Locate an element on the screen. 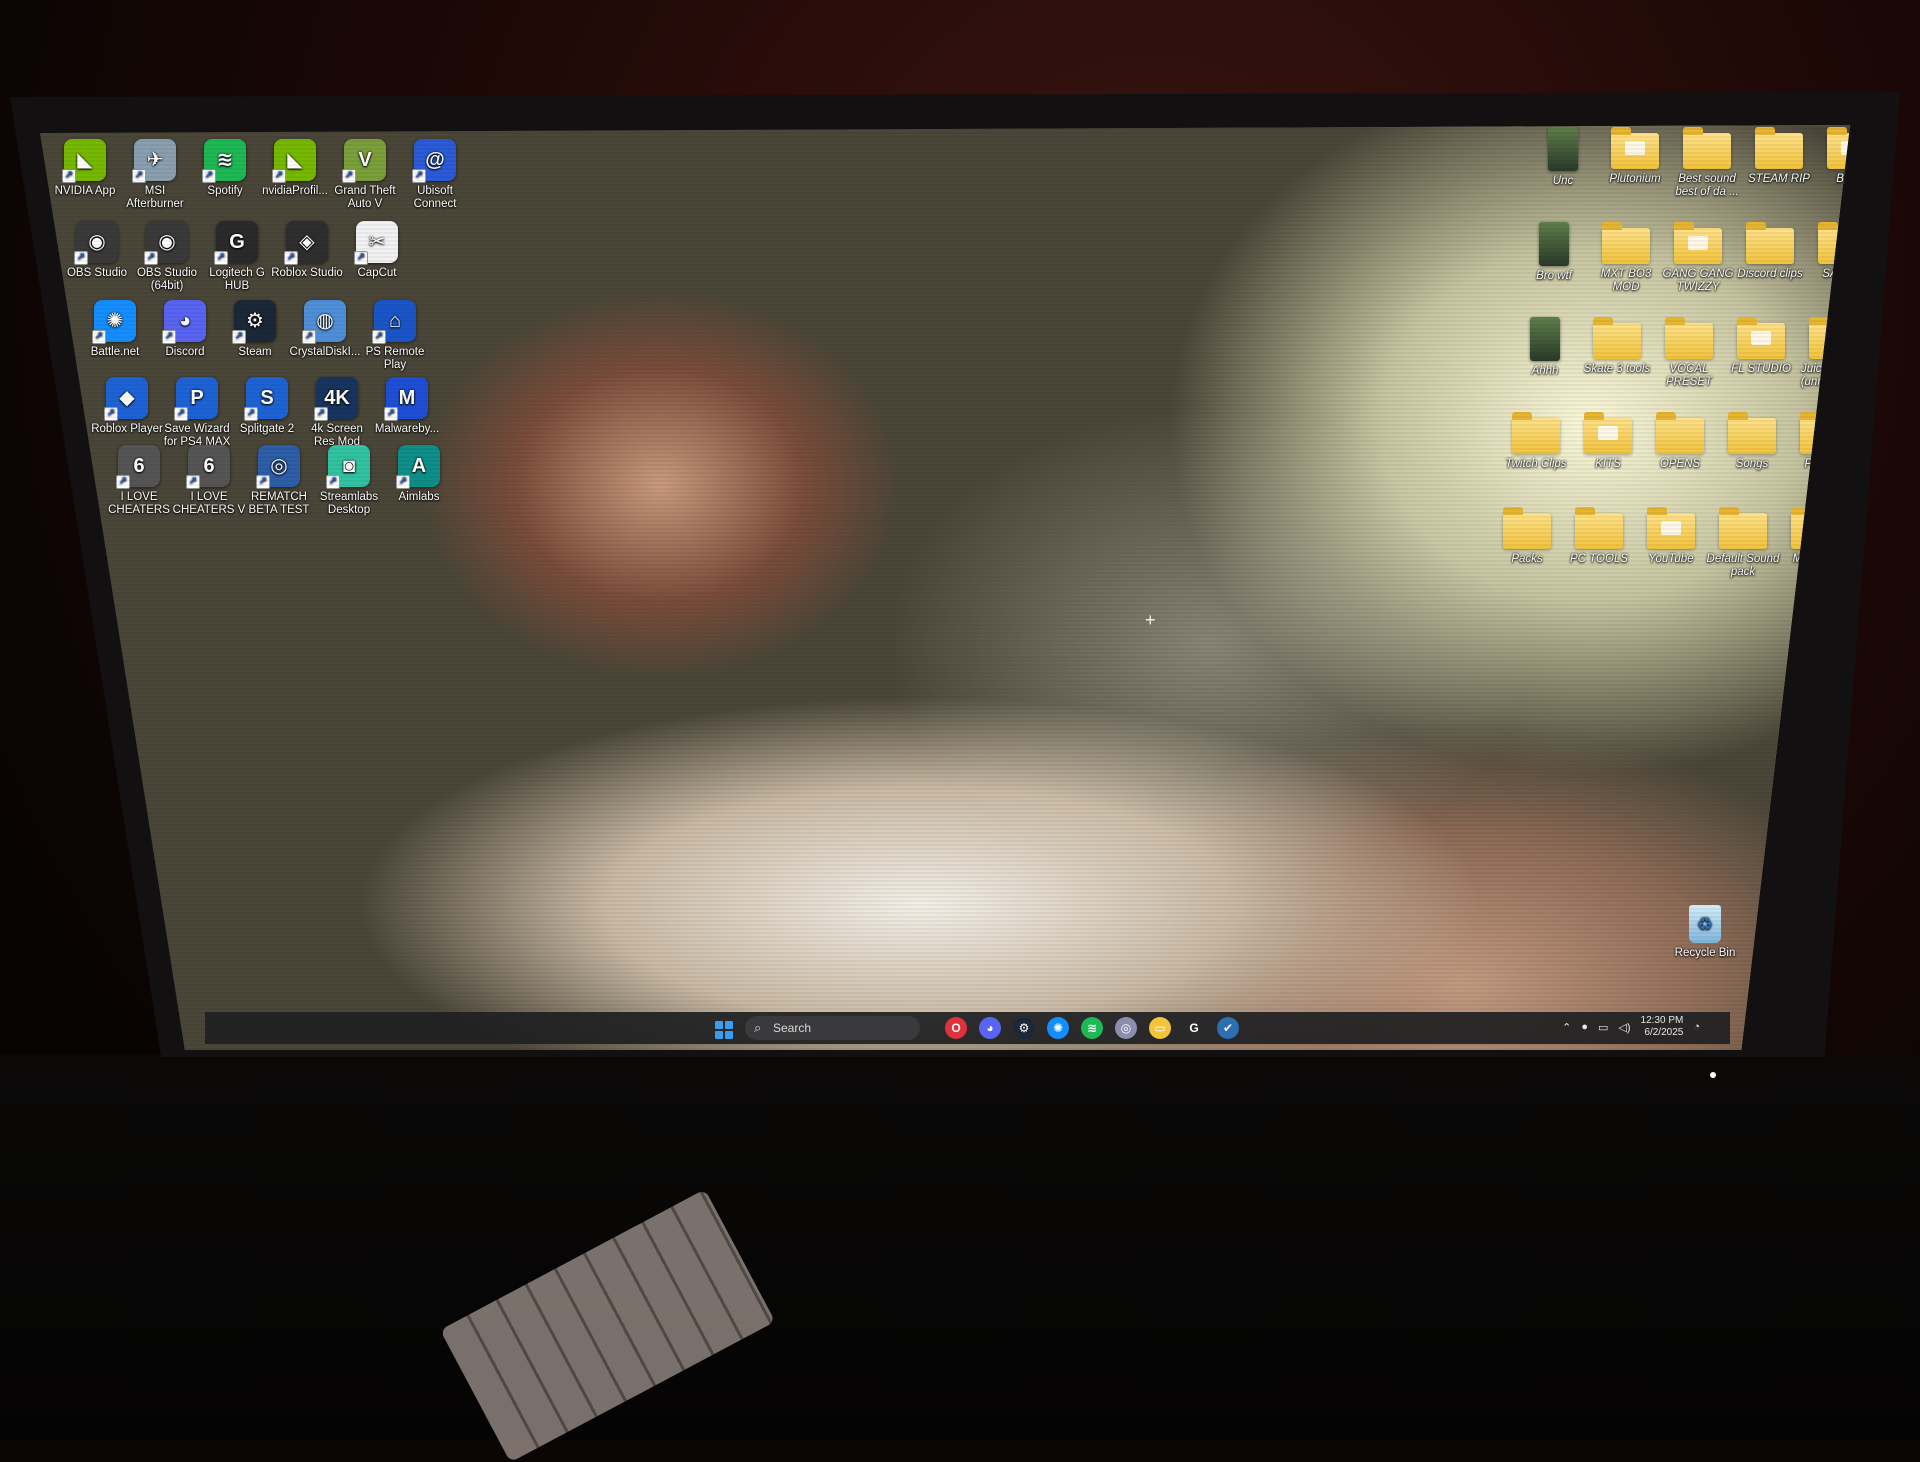 The width and height of the screenshot is (1920, 1462). desktop-image-file: Unc is located at coordinates (1563, 157).